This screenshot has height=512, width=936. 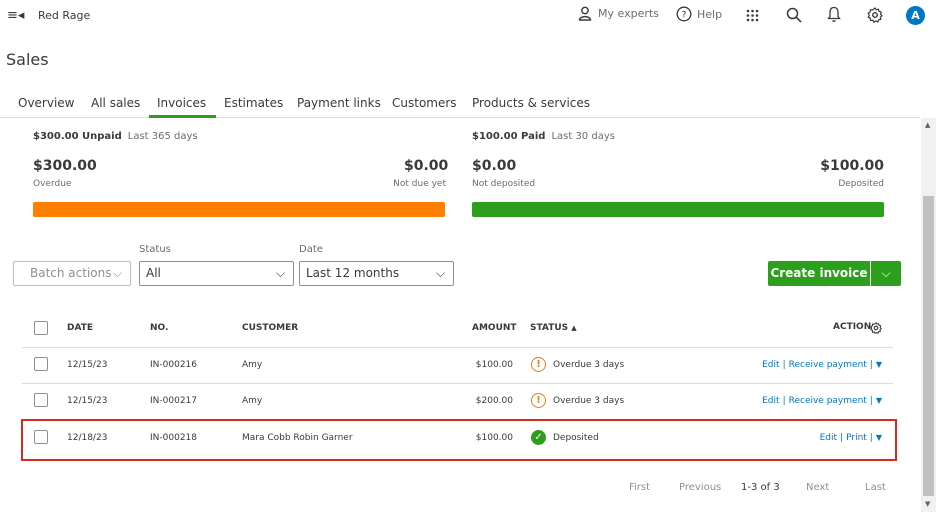 What do you see at coordinates (861, 184) in the screenshot?
I see `deposited-label: Deposited` at bounding box center [861, 184].